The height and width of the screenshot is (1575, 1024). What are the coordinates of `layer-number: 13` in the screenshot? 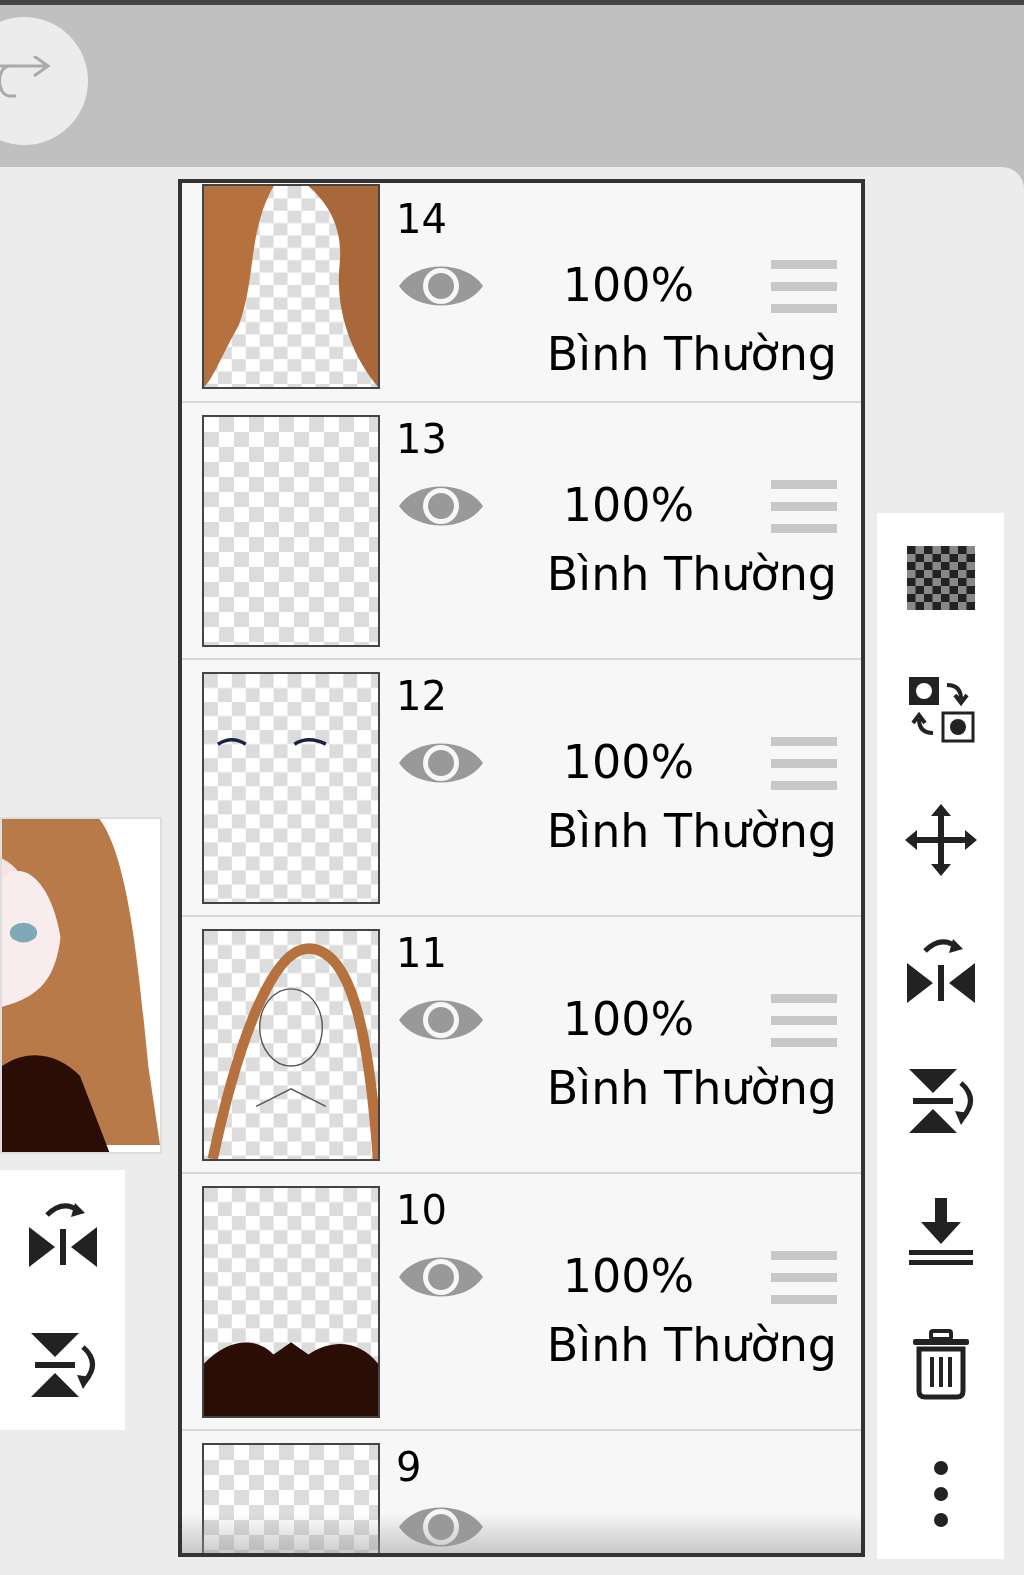 It's located at (421, 439).